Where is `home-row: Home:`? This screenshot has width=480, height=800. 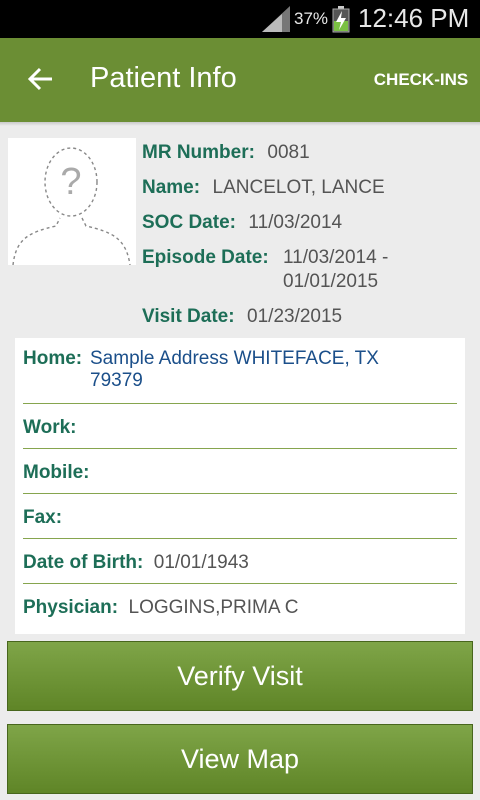
home-row: Home: is located at coordinates (52, 359).